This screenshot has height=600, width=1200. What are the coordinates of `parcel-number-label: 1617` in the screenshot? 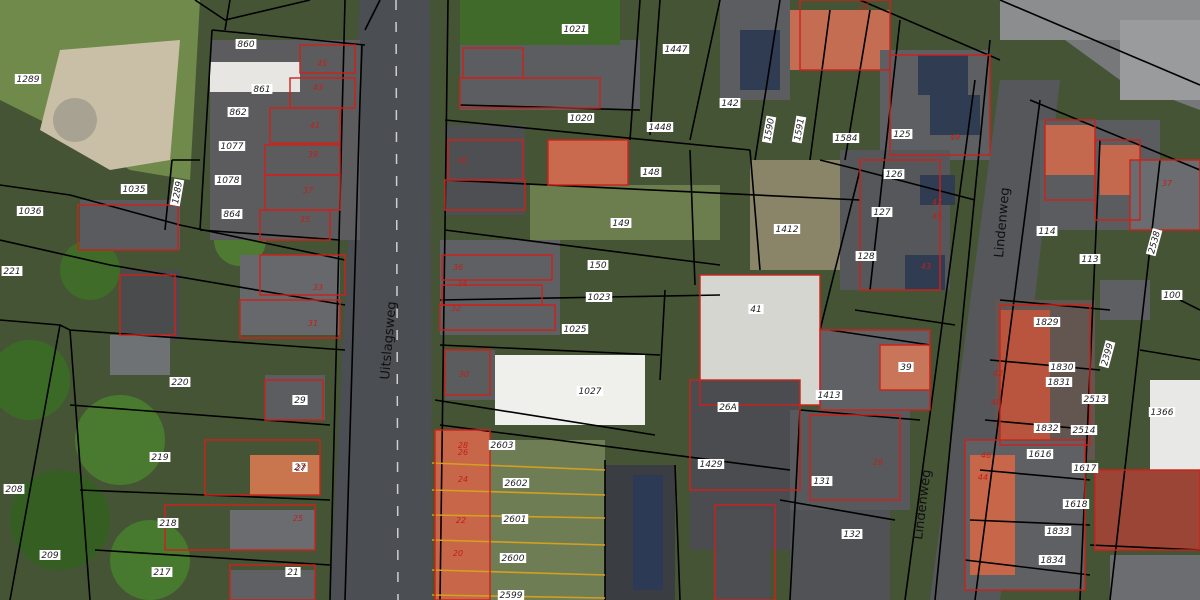 It's located at (1085, 469).